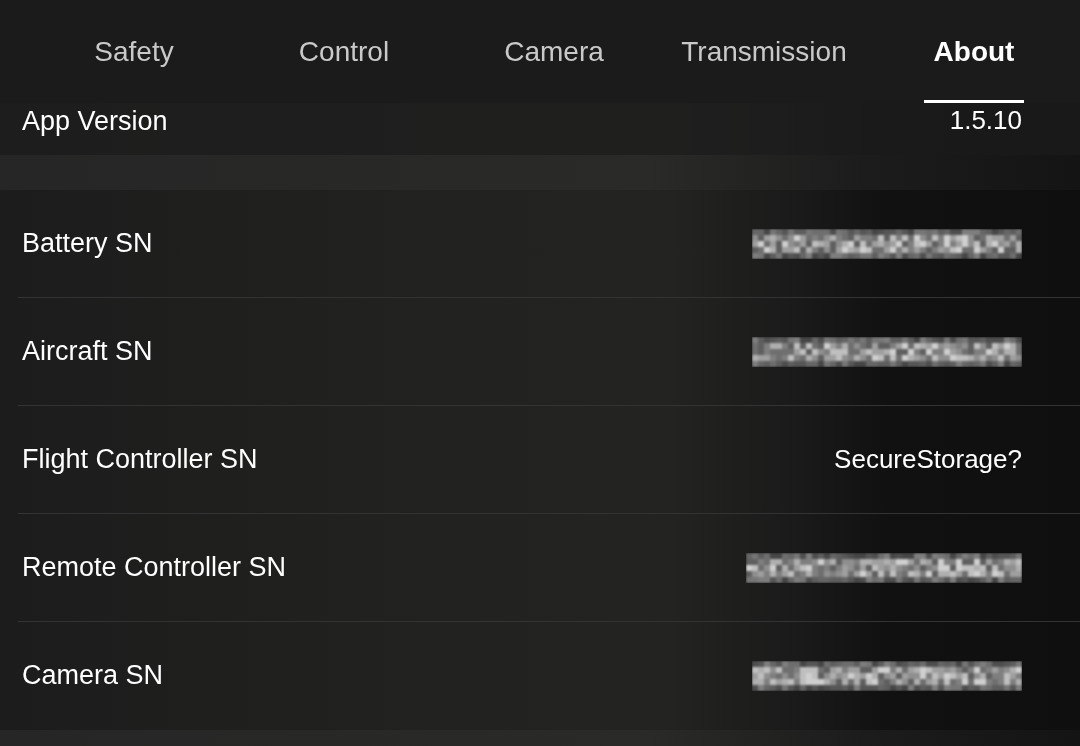 Image resolution: width=1080 pixels, height=746 pixels. What do you see at coordinates (554, 51) in the screenshot?
I see `tab: Camera` at bounding box center [554, 51].